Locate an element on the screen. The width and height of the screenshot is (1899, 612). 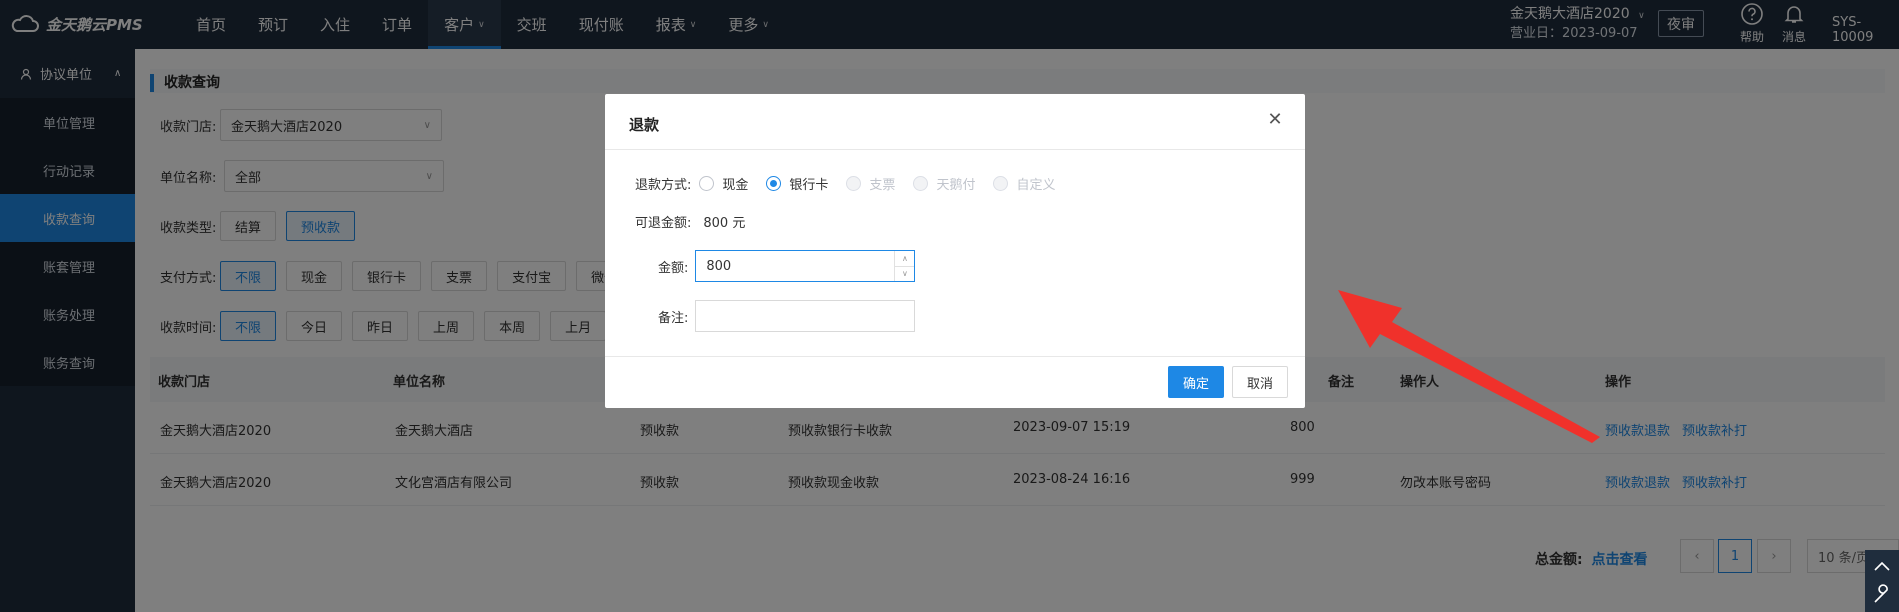
amount-stepper: ∧ ∨ is located at coordinates (904, 266).